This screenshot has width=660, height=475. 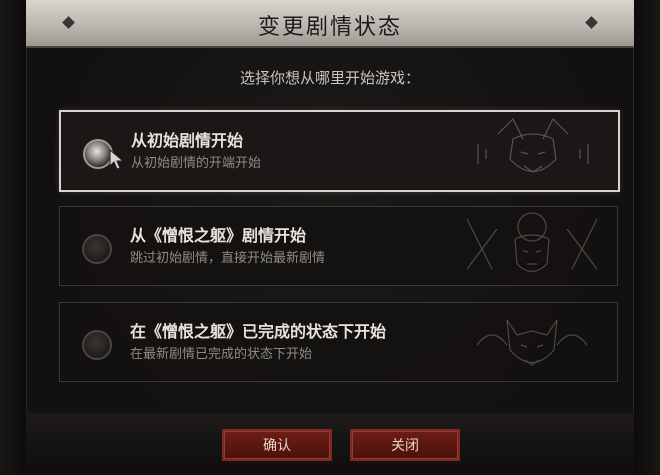 What do you see at coordinates (338, 246) in the screenshot?
I see `option-start-vessel-of-hatred: 从《憎恨之躯》剧情开始 跳过初始剧情，直接开始最新剧情` at bounding box center [338, 246].